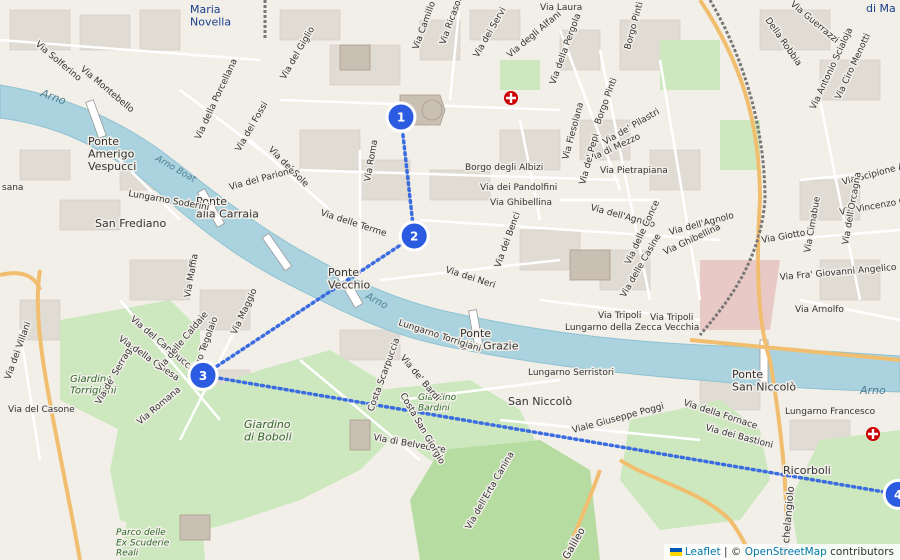 The image size is (900, 560). What do you see at coordinates (860, 552) in the screenshot?
I see `attribution-suffix: contributors` at bounding box center [860, 552].